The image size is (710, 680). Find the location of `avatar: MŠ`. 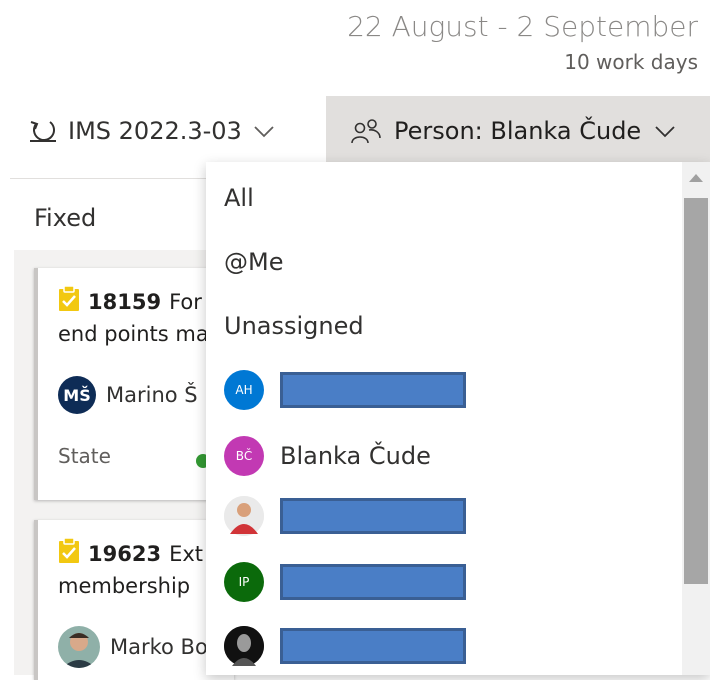

avatar: MŠ is located at coordinates (77, 395).